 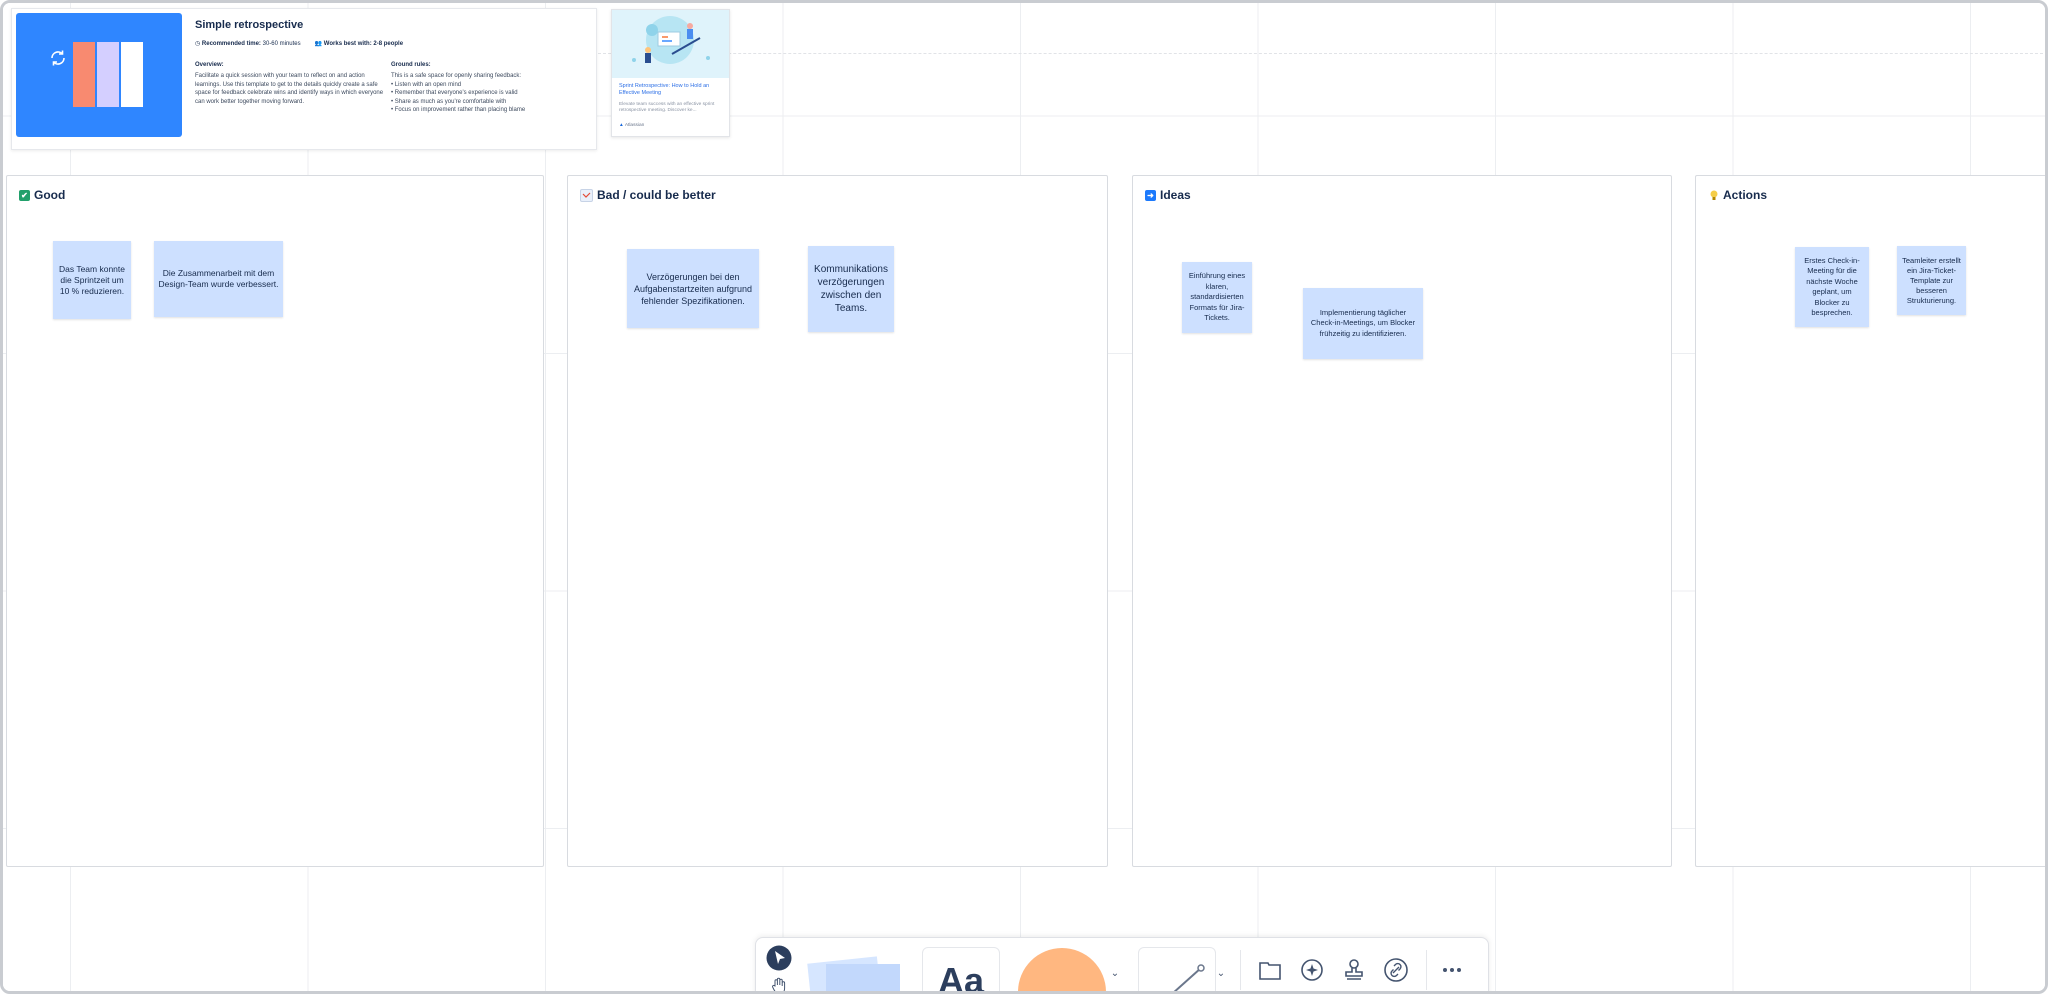 I want to click on ground-rule: • Listen with an open mind, so click(x=426, y=84).